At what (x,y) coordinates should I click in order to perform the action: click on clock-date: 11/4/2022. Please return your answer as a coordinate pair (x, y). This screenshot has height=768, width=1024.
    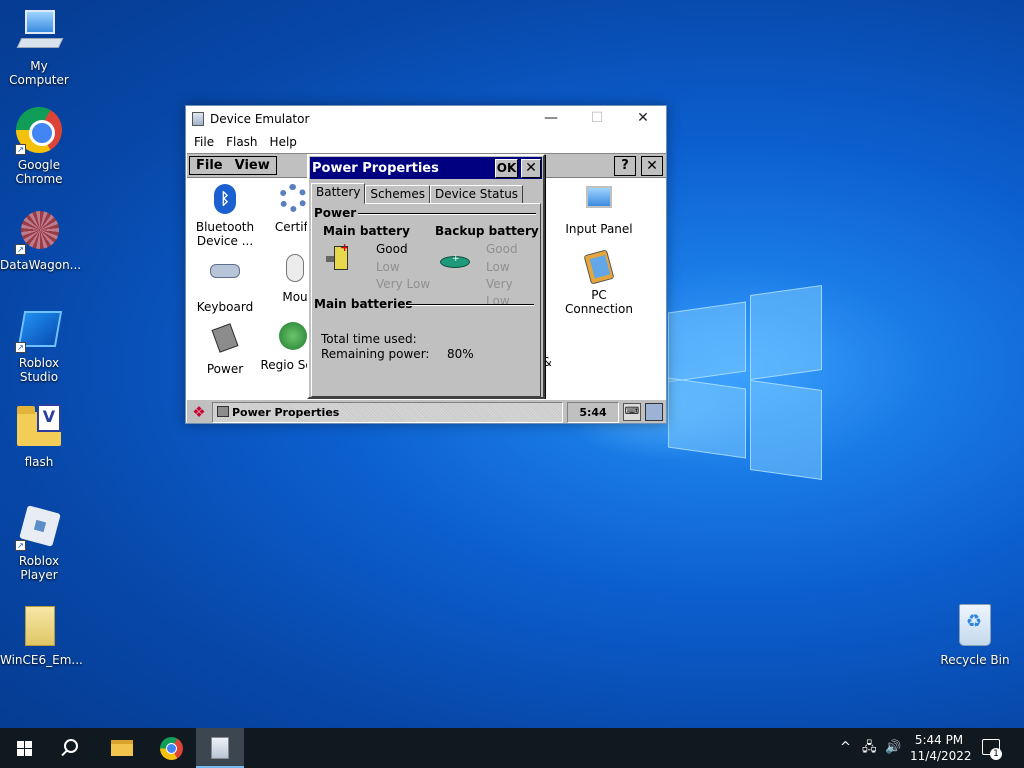
    Looking at the image, I should click on (941, 756).